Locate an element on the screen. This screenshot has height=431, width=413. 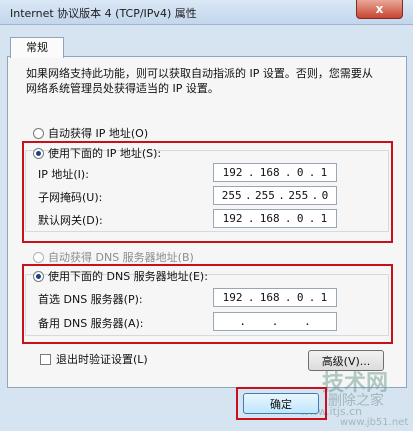
manual-ip-label: 使用下面的 IP 地址(S): is located at coordinates (105, 153).